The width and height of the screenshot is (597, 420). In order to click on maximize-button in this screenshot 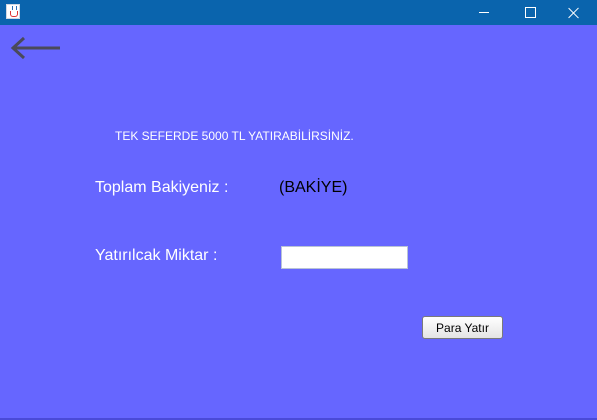, I will do `click(530, 12)`.